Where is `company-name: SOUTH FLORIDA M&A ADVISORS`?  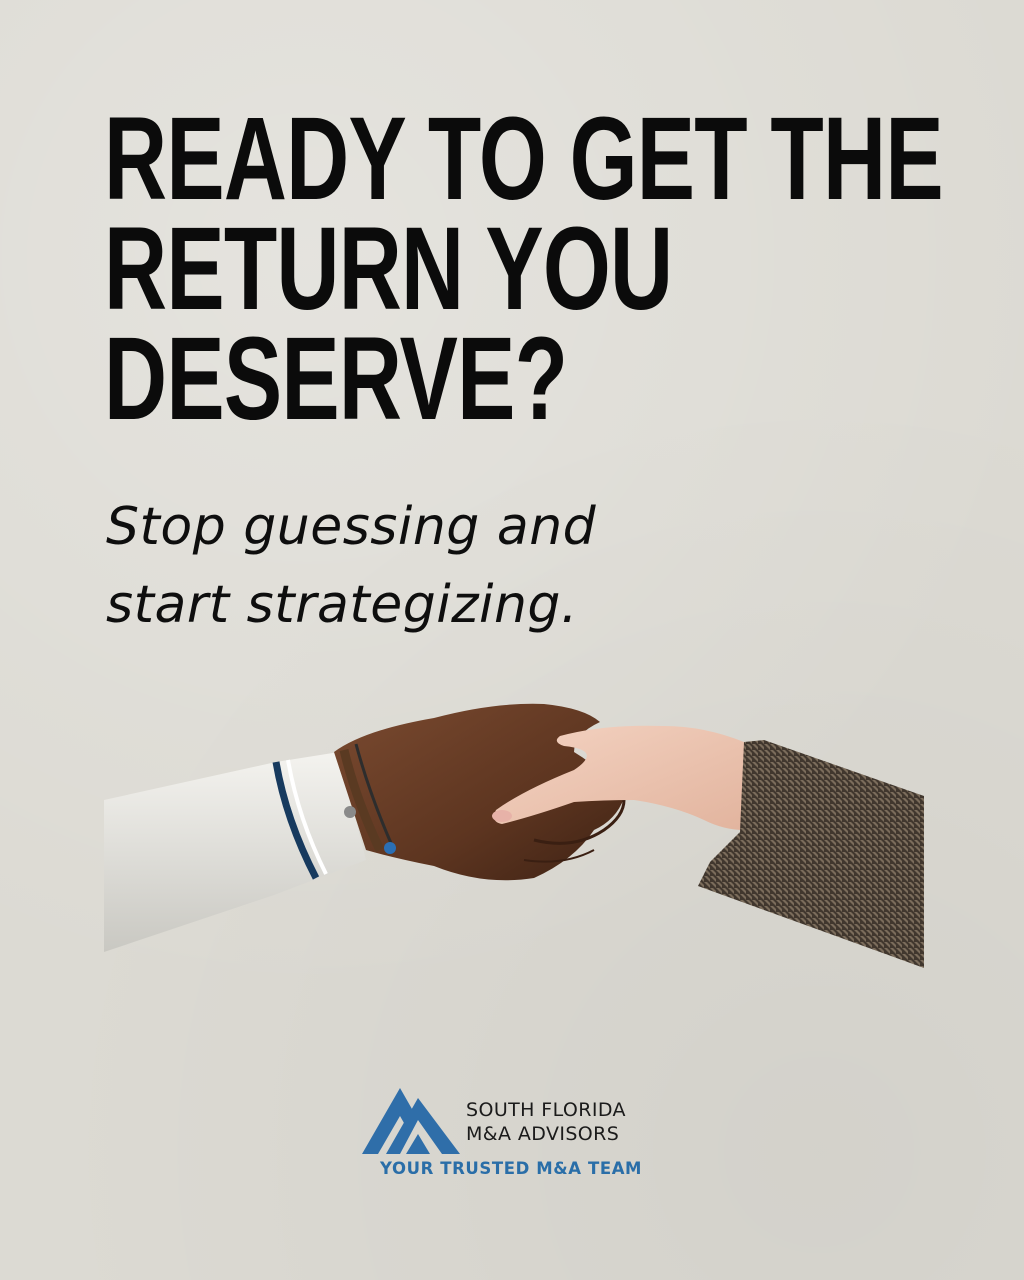
company-name: SOUTH FLORIDA M&A ADVISORS is located at coordinates (546, 1122).